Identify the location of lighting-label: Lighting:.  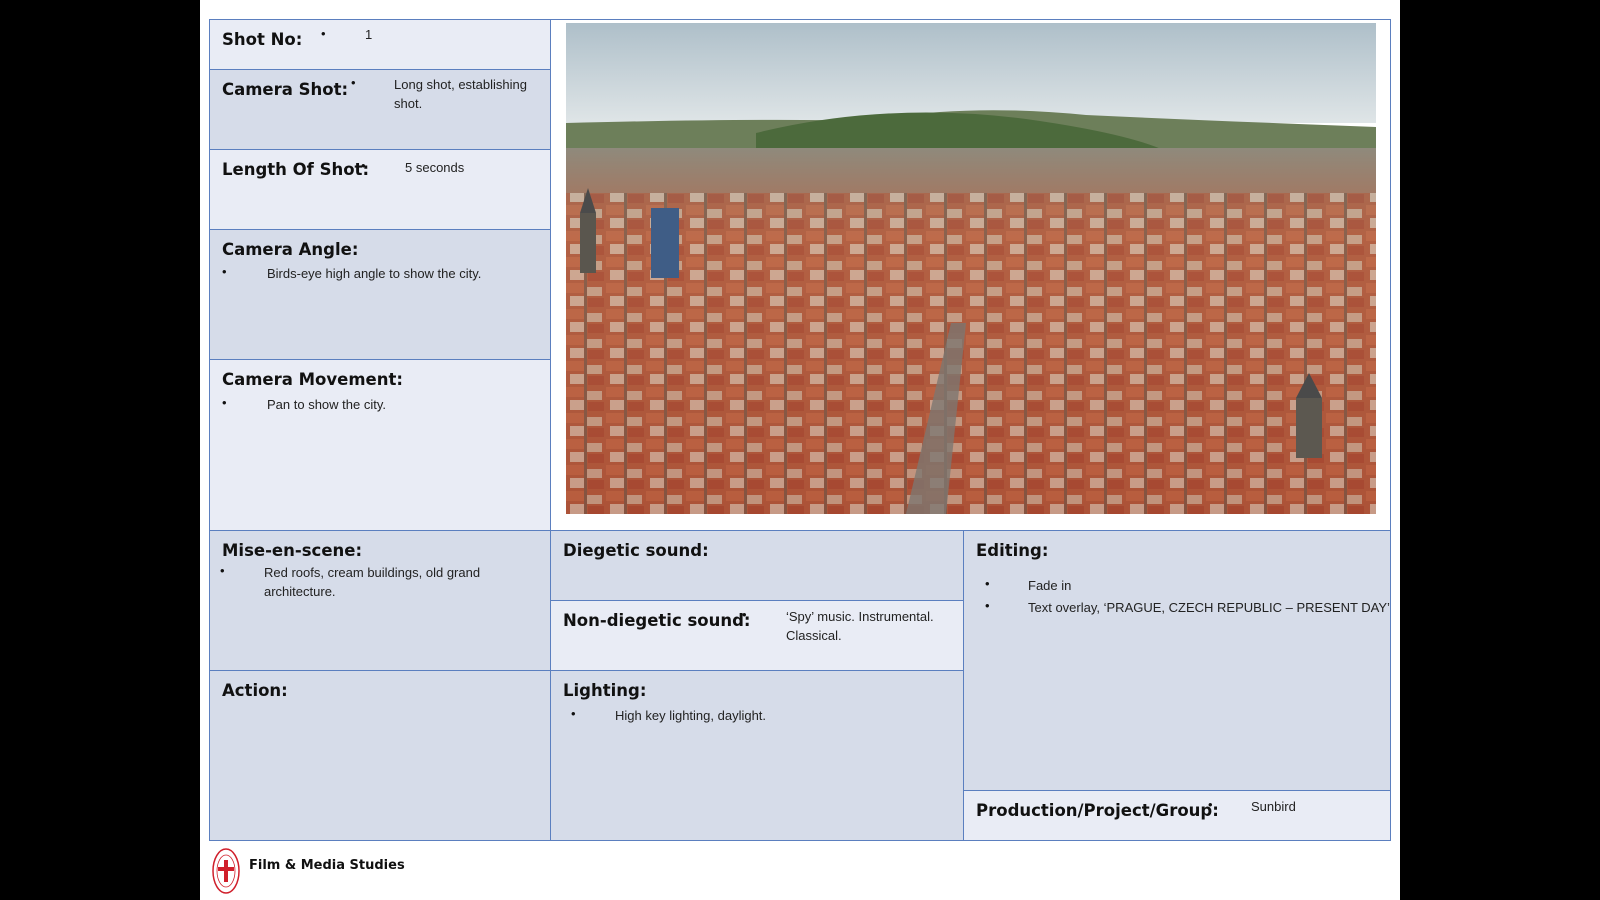
(605, 690).